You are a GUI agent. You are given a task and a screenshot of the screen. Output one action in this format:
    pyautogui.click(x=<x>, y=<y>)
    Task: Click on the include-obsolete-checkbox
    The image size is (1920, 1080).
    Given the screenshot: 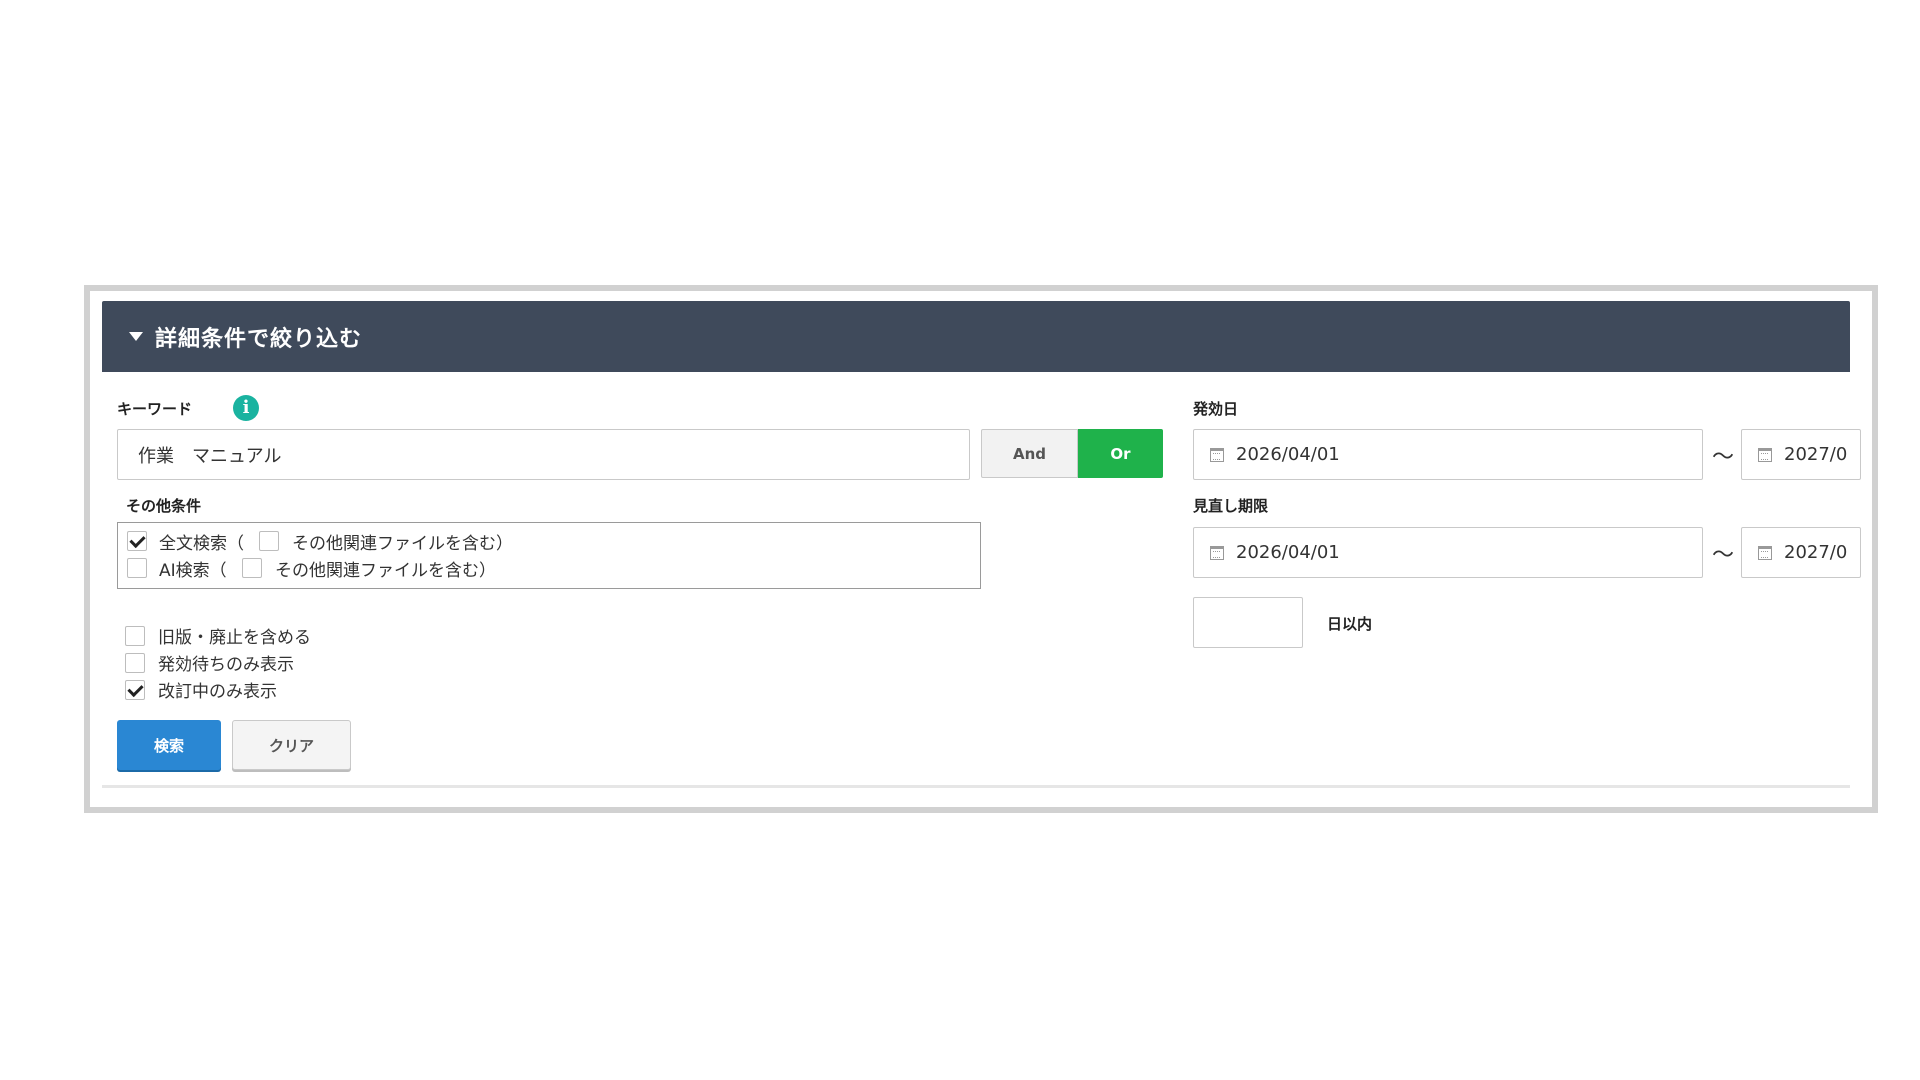 What is the action you would take?
    pyautogui.click(x=135, y=636)
    